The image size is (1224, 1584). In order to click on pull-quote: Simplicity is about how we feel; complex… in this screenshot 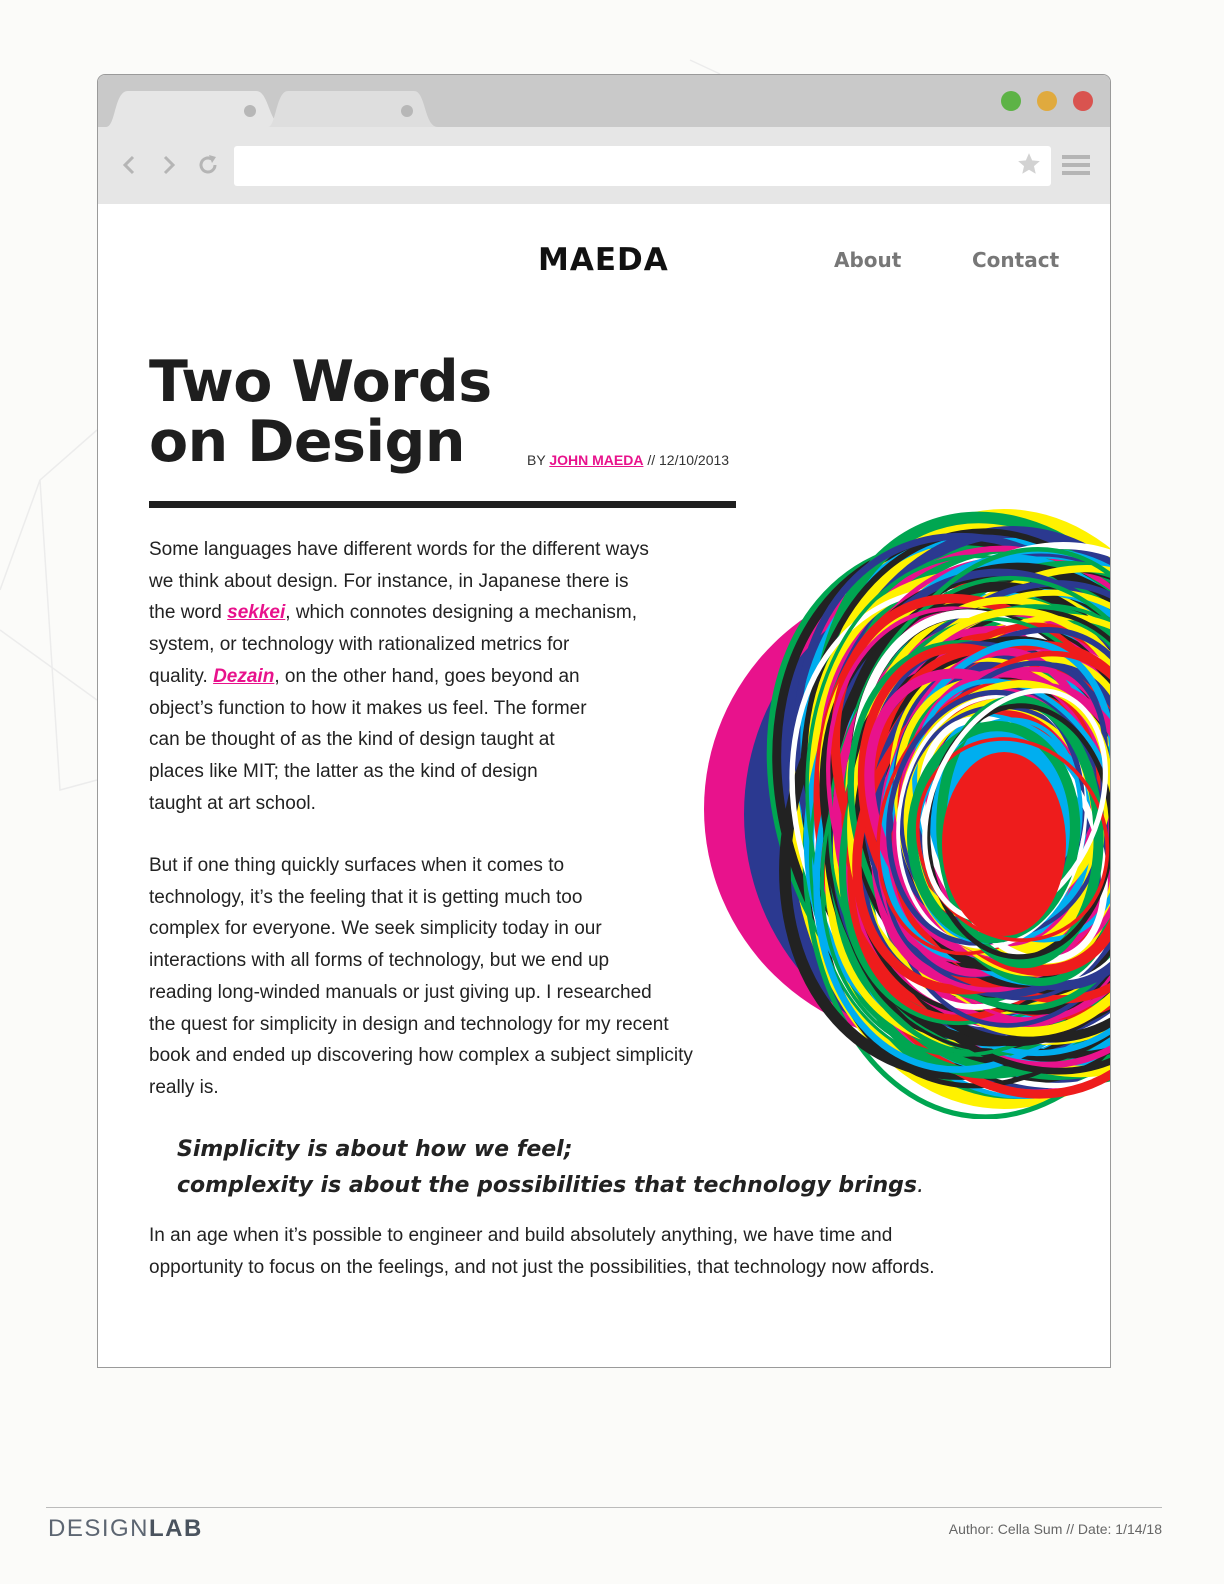, I will do `click(550, 1168)`.